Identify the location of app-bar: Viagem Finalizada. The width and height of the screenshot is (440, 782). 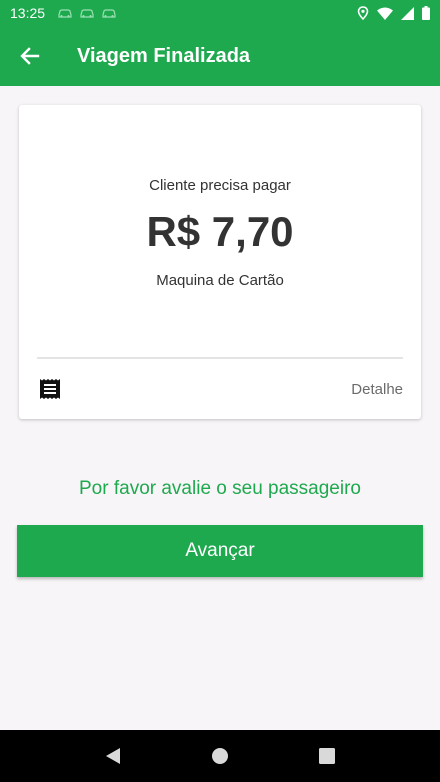
(220, 56).